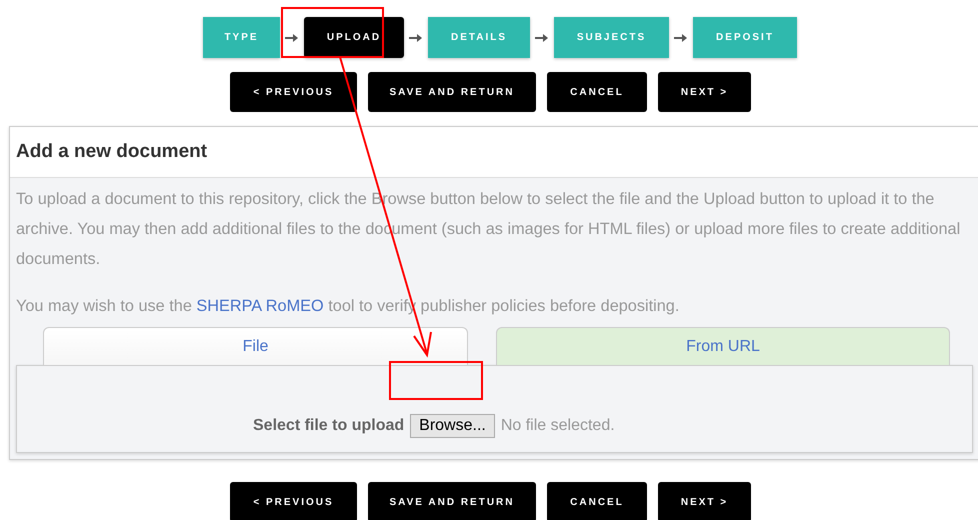  Describe the element at coordinates (723, 346) in the screenshot. I see `tab: From URL` at that location.